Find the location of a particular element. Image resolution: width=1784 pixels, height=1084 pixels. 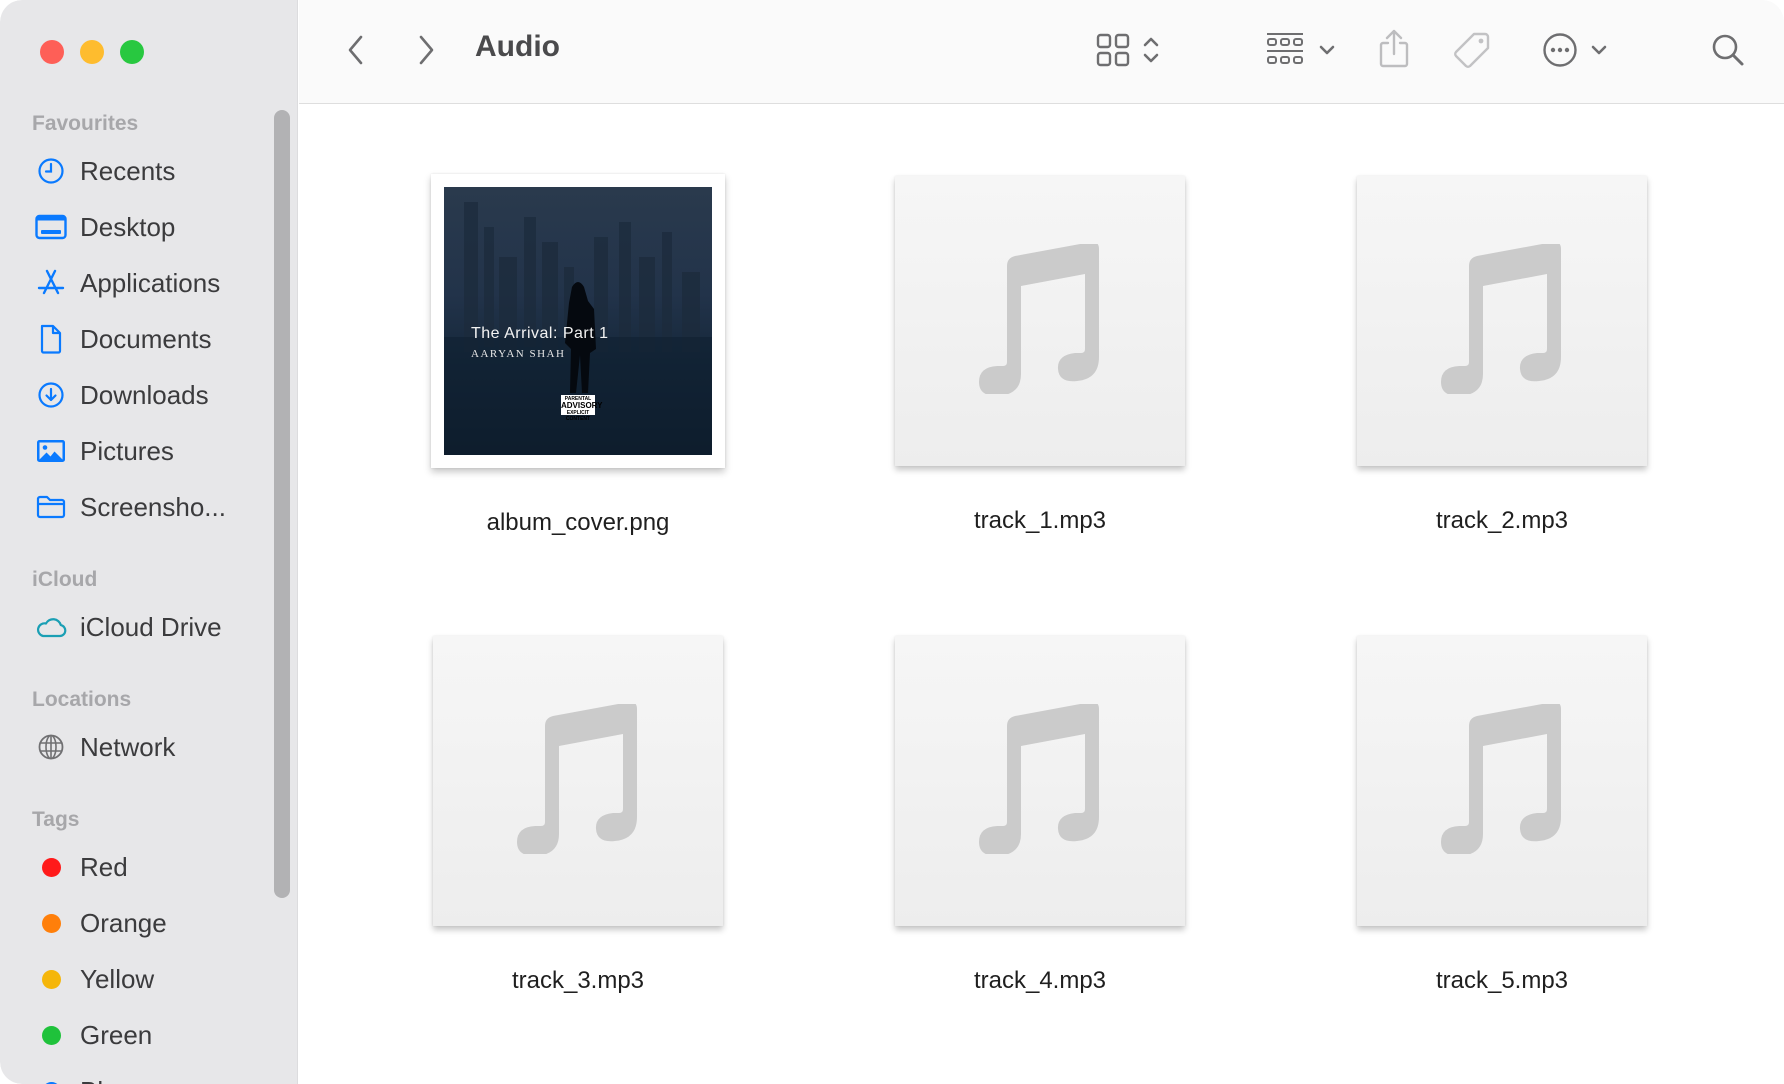

section-title-favourites: Favourites is located at coordinates (85, 123).